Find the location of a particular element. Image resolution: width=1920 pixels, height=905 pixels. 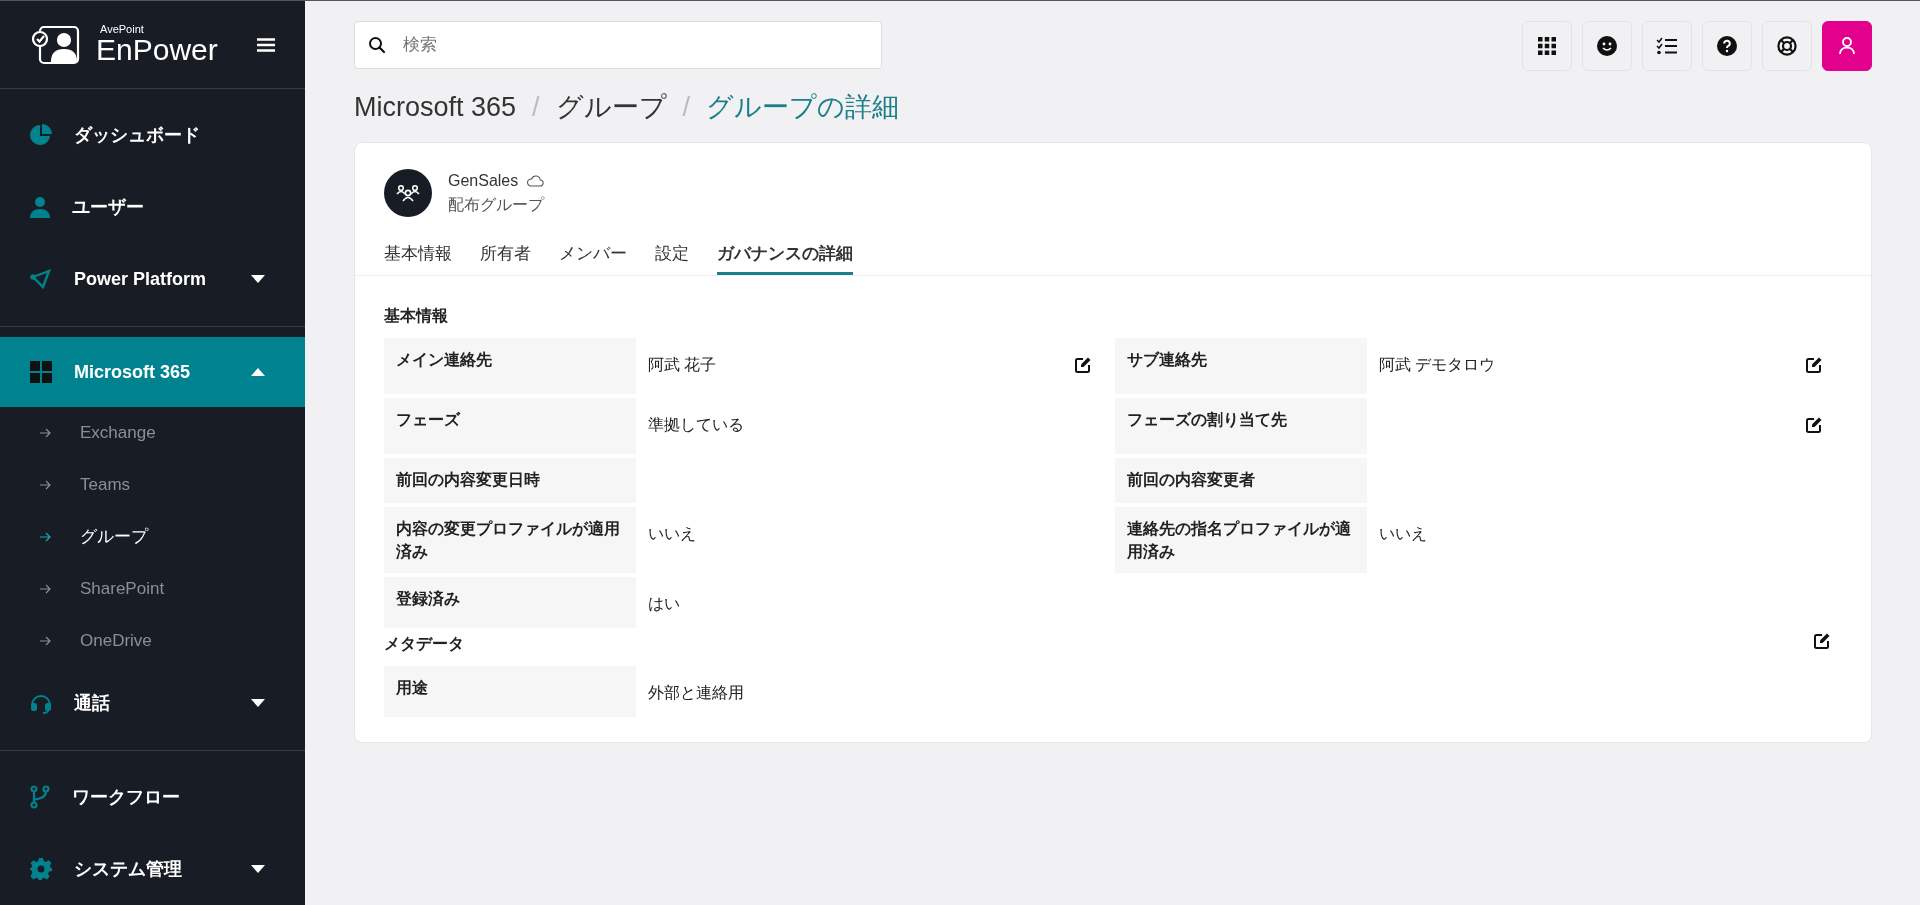

field-label: フェーズの割り当て先 is located at coordinates (1241, 426).